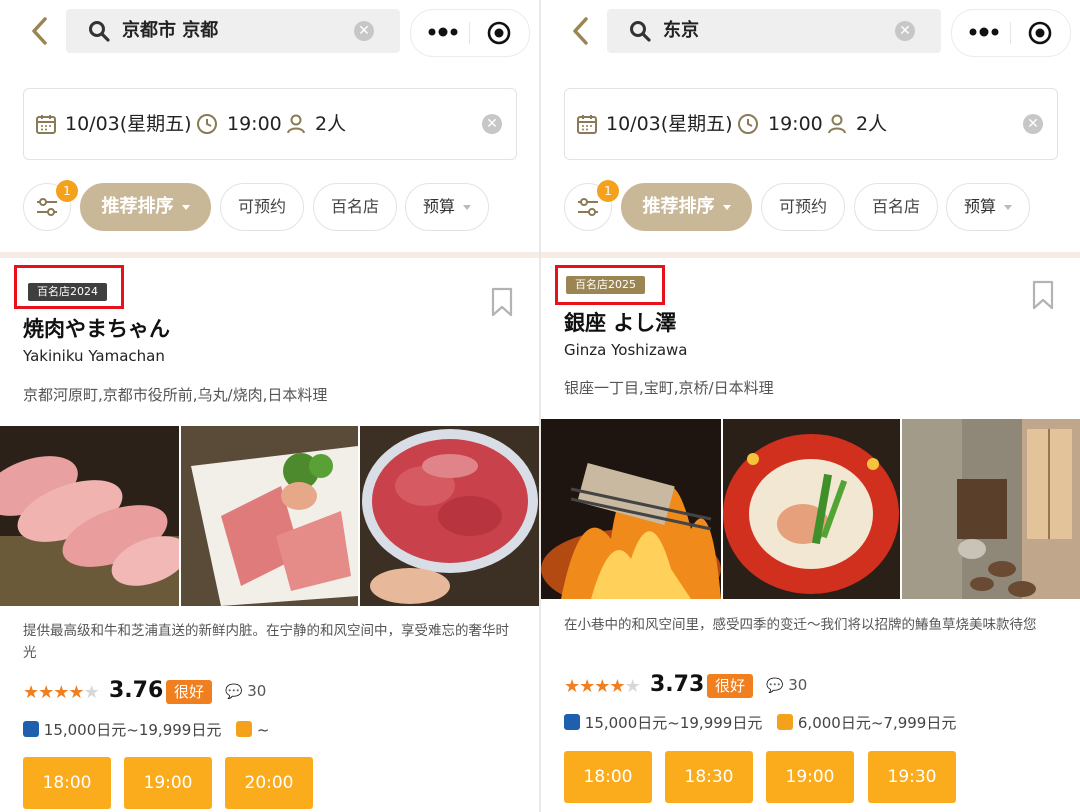  What do you see at coordinates (128, 124) in the screenshot?
I see `date-text: 10/03(星期五)` at bounding box center [128, 124].